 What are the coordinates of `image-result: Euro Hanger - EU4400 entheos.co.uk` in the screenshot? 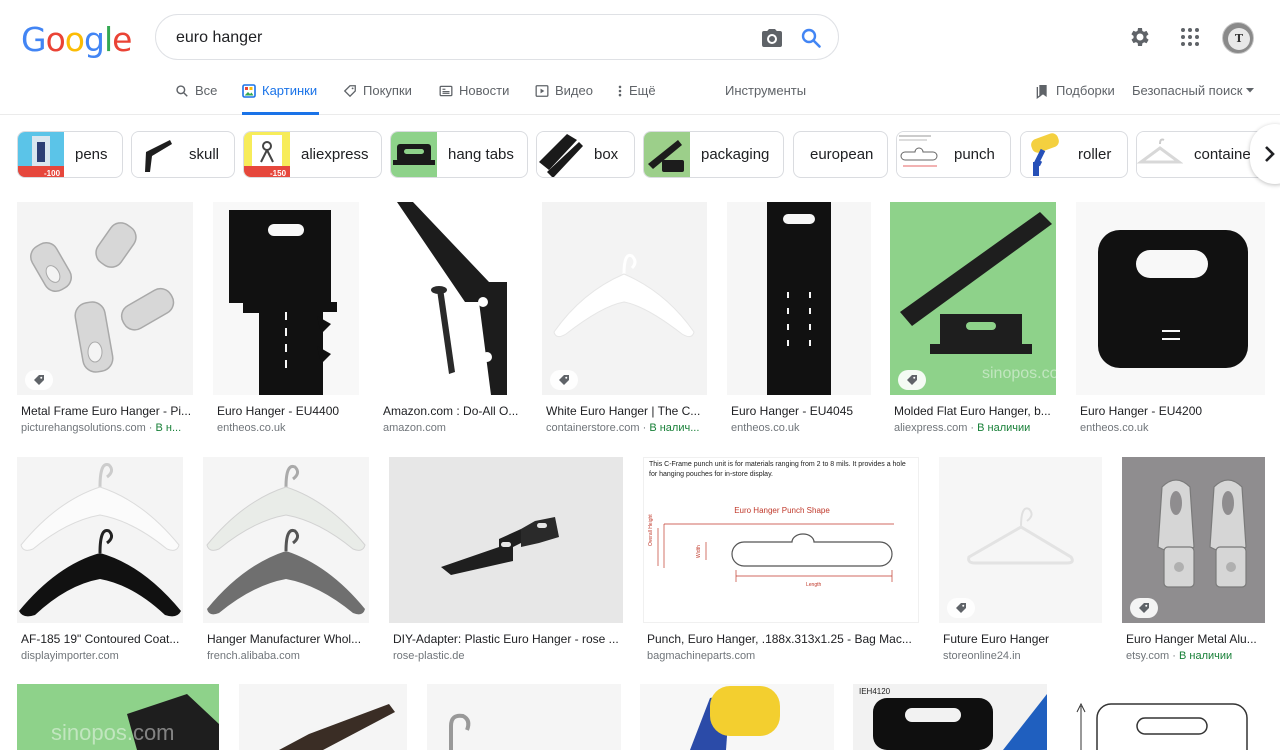 It's located at (286, 322).